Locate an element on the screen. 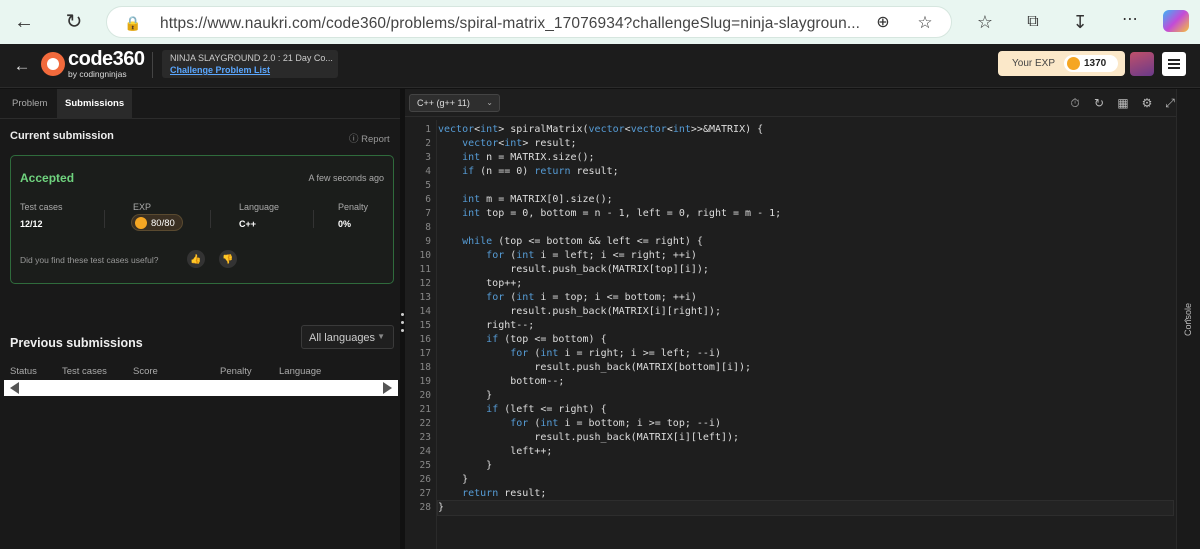 The height and width of the screenshot is (549, 1200). language-filter-select: All languages ▼ is located at coordinates (347, 337).